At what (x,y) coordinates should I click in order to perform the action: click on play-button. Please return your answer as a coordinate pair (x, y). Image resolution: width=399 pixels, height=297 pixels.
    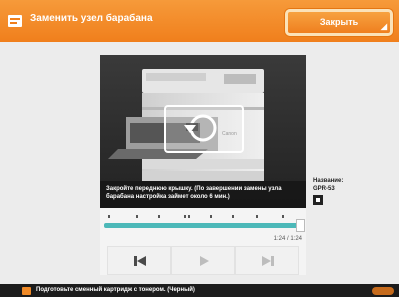
    Looking at the image, I should click on (203, 260).